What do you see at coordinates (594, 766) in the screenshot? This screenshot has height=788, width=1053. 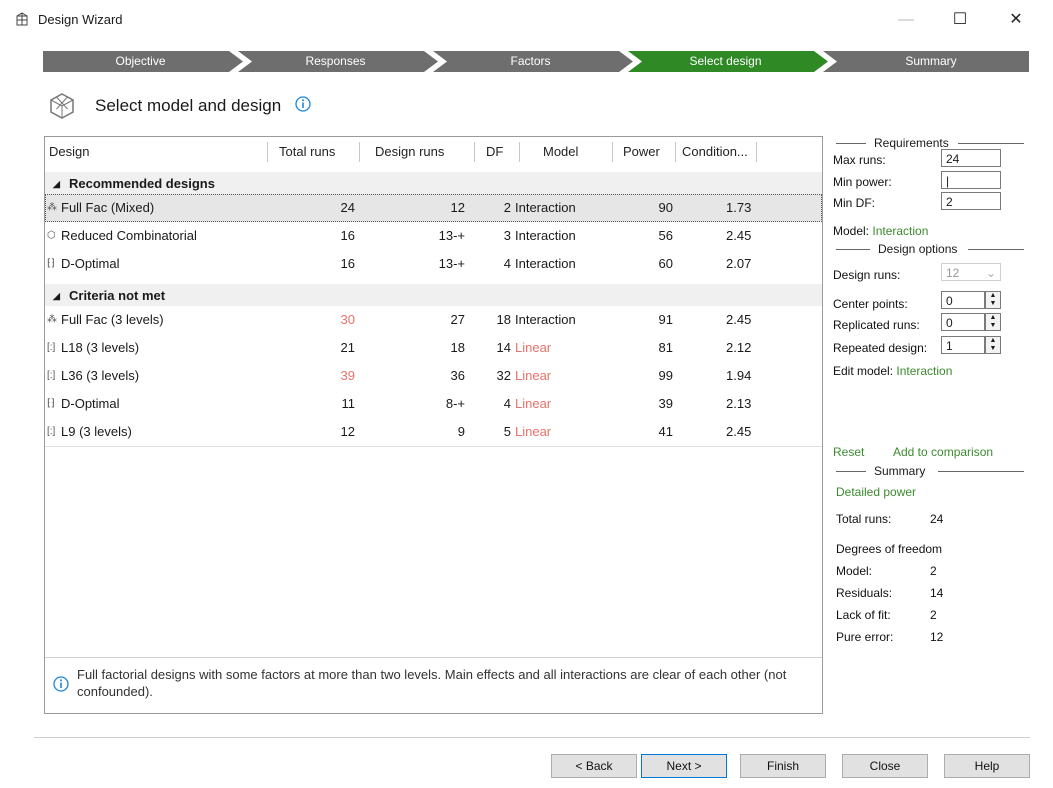 I see `back-button: < Back` at bounding box center [594, 766].